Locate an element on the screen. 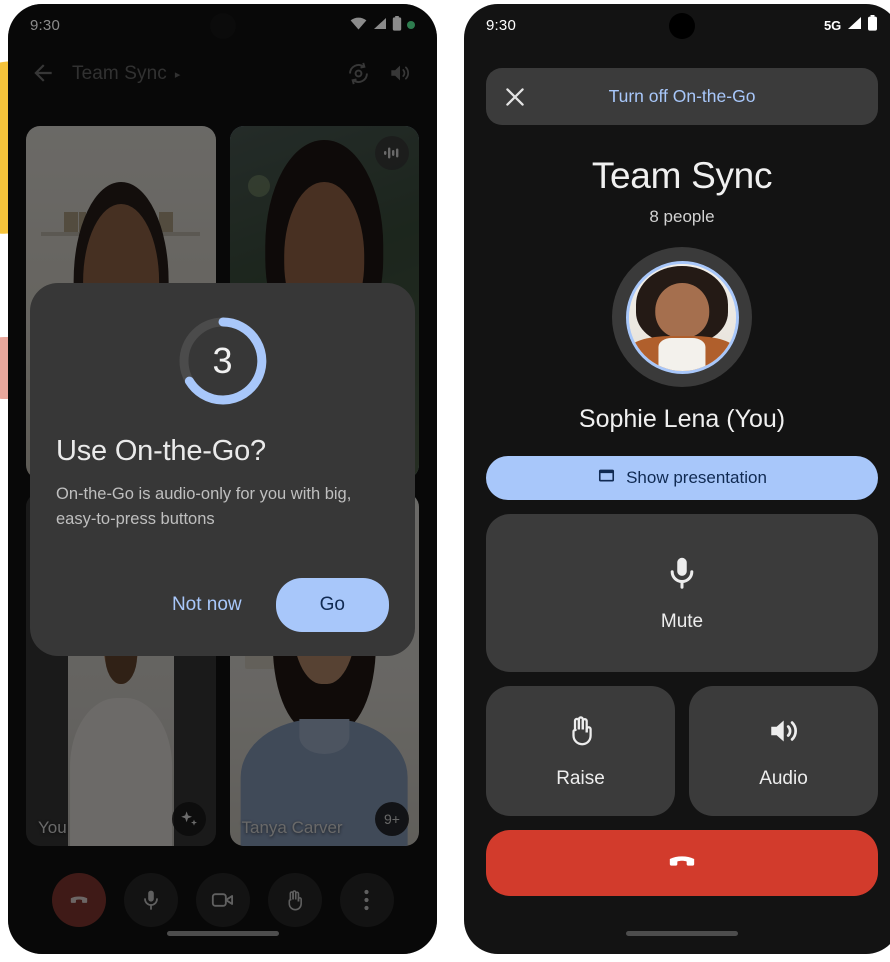  countdown-ring-wrapper: 3 is located at coordinates (222, 361).